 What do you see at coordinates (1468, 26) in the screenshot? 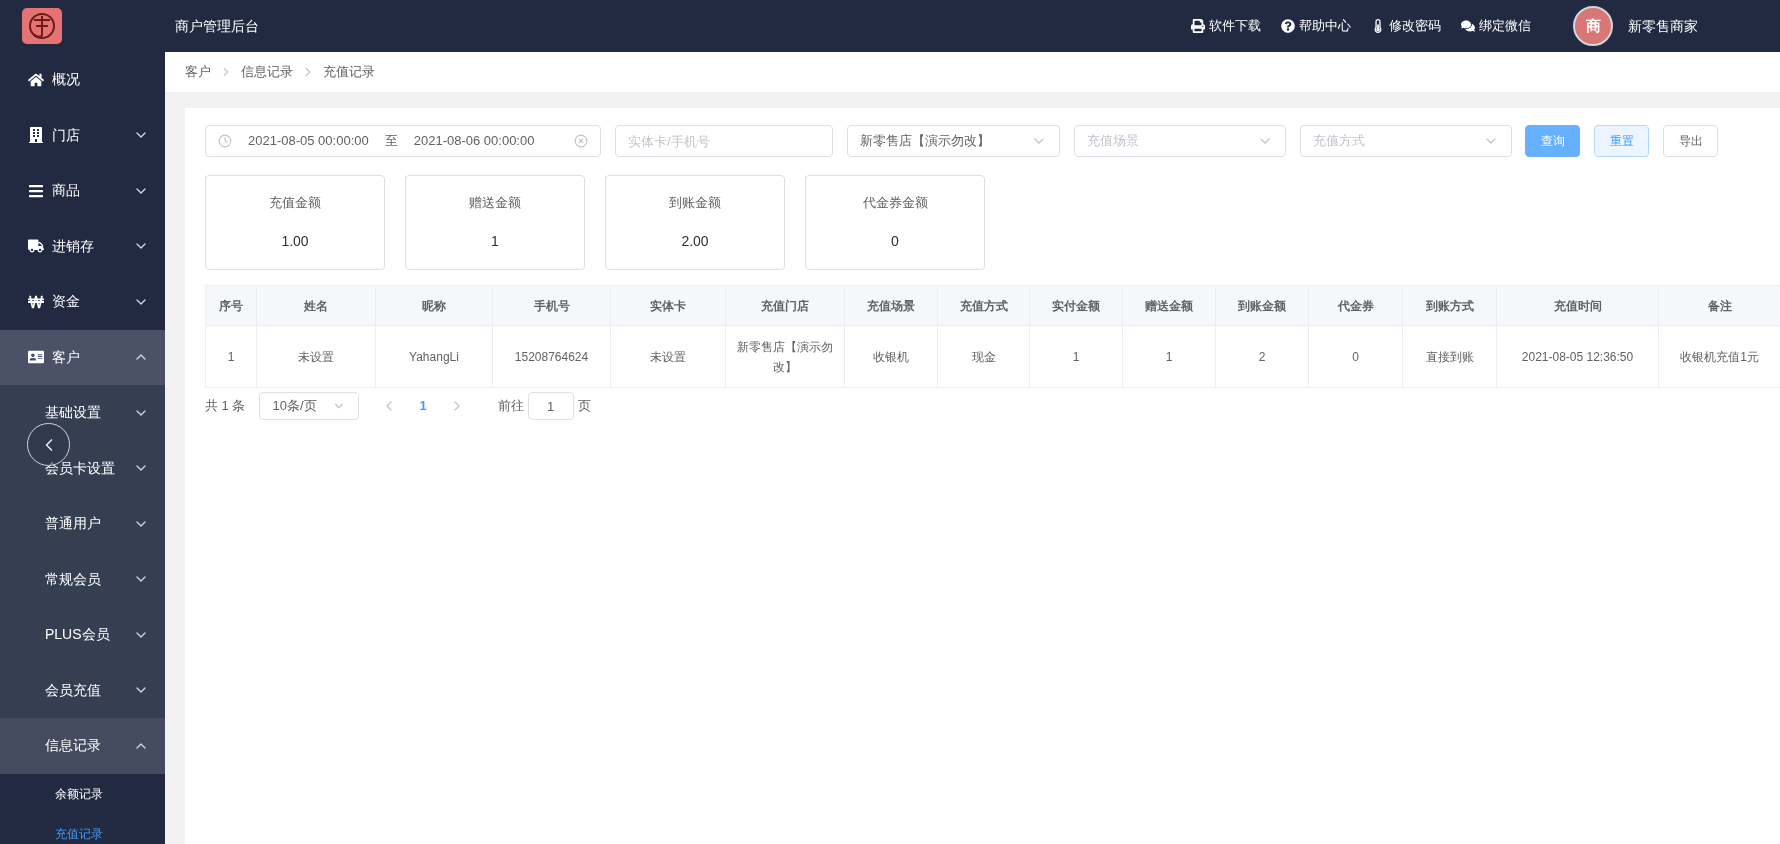
I see `chat-icon` at bounding box center [1468, 26].